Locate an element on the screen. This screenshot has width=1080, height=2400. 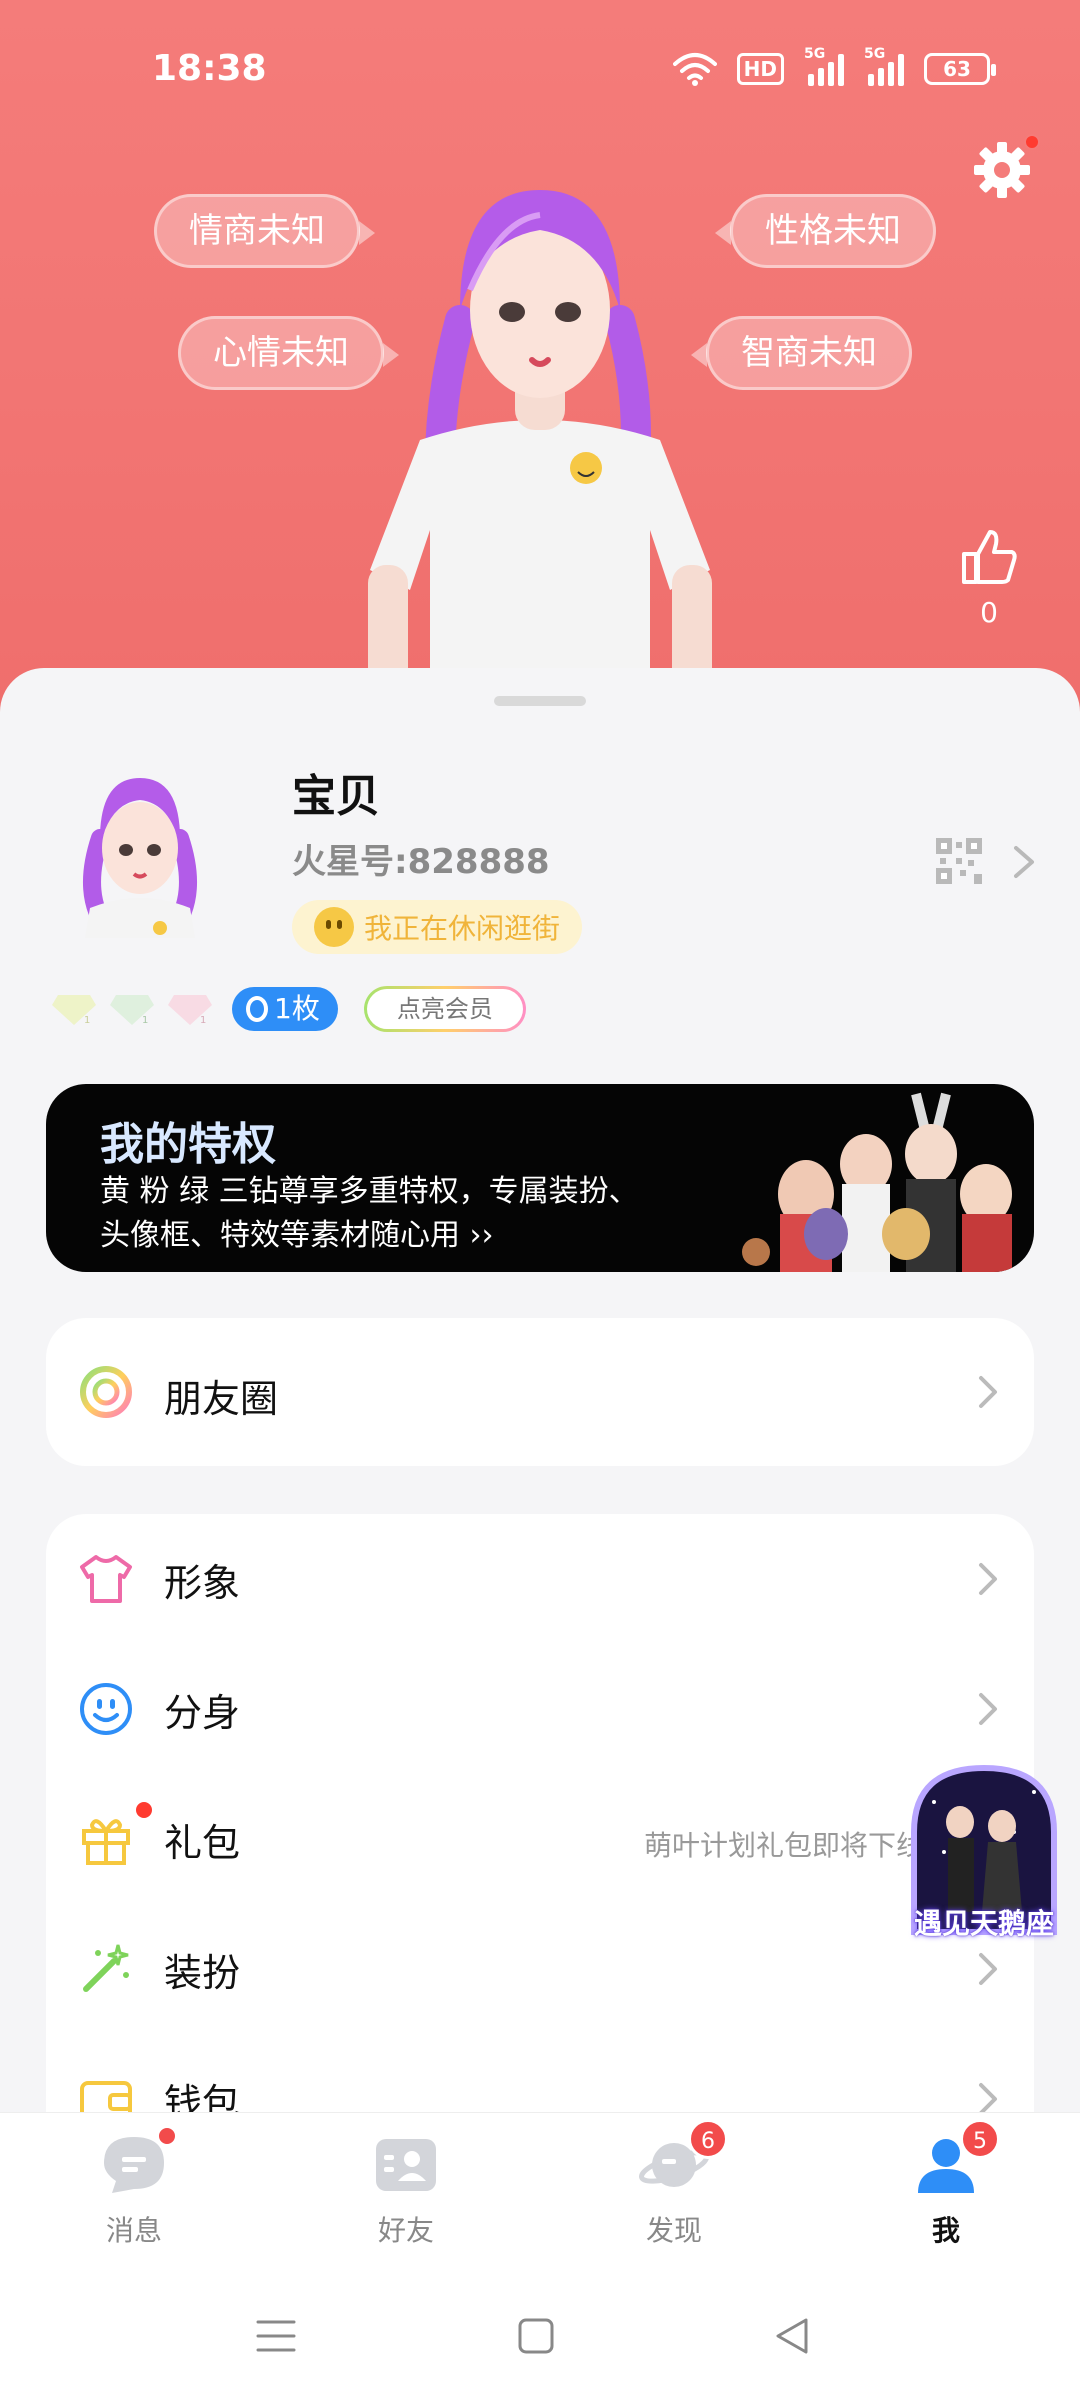
privilege-banner: 我的特权 黄 粉 绿 三钻尊享多重特权，专属装扮、头像框、特效等素材随心用 ›› is located at coordinates (540, 1178).